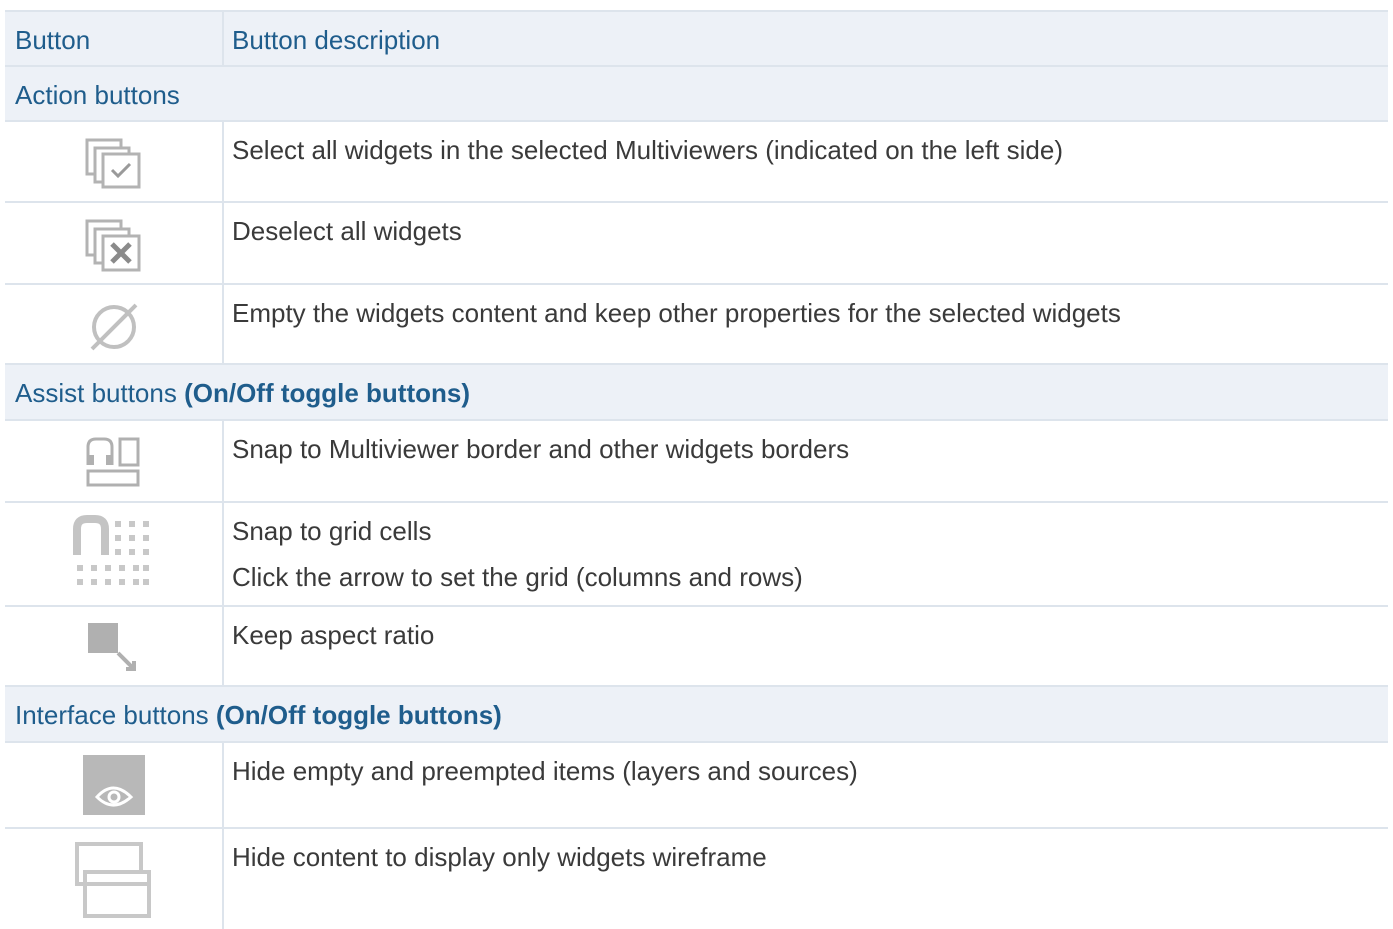 This screenshot has height=929, width=1393. Describe the element at coordinates (696, 393) in the screenshot. I see `section-row-assist: Assist buttons (On/Off toggle buttons)` at that location.